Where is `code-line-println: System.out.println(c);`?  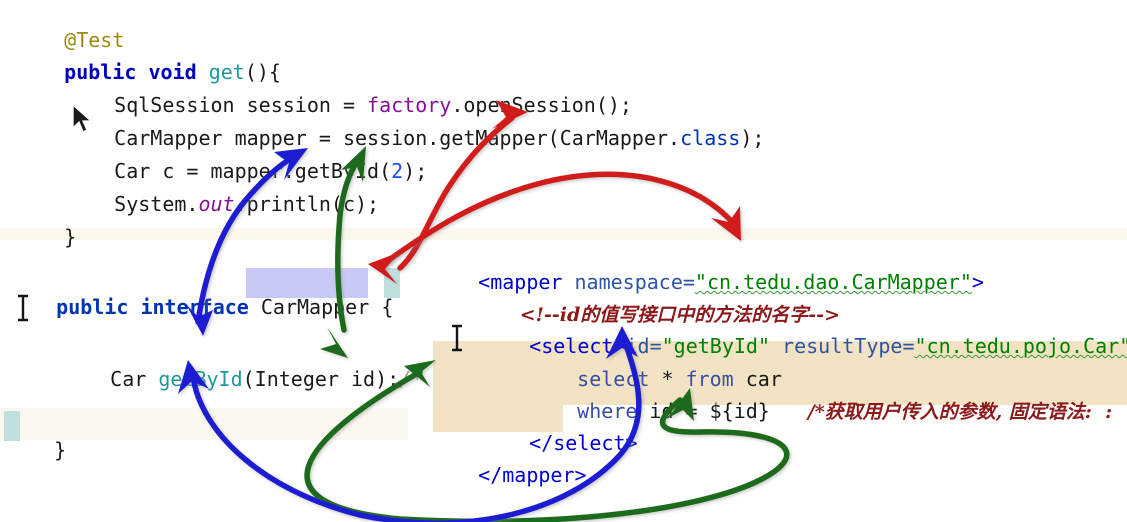
code-line-println: System.out.println(c); is located at coordinates (222, 204).